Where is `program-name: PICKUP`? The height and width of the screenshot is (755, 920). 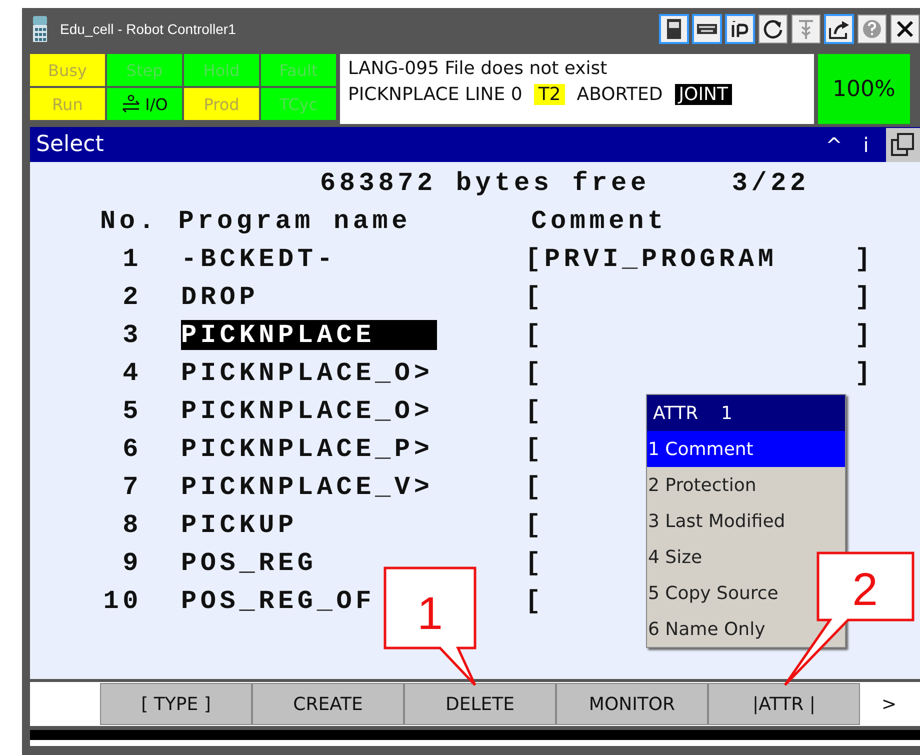
program-name: PICKUP is located at coordinates (239, 525).